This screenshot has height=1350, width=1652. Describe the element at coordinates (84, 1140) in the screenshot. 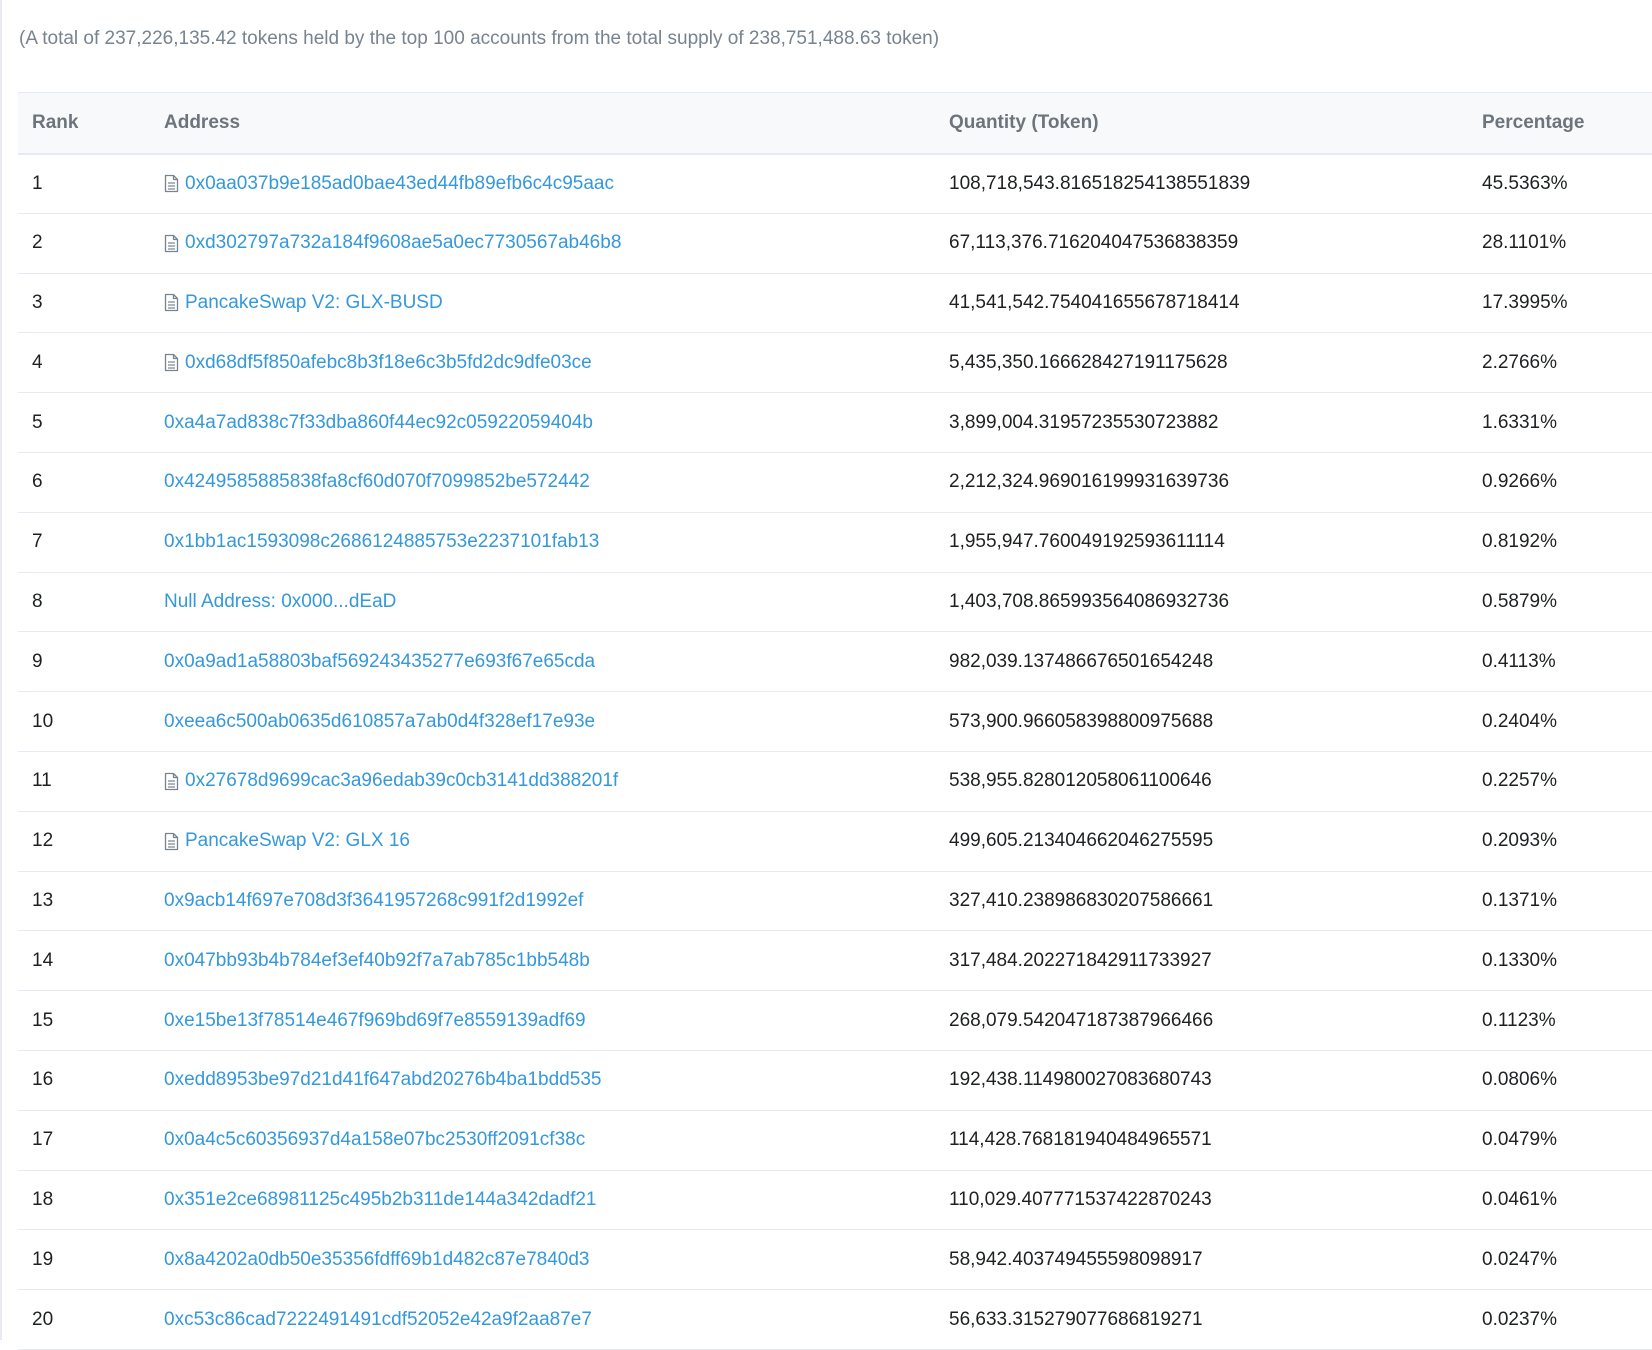

I see `rank-cell: 17` at that location.